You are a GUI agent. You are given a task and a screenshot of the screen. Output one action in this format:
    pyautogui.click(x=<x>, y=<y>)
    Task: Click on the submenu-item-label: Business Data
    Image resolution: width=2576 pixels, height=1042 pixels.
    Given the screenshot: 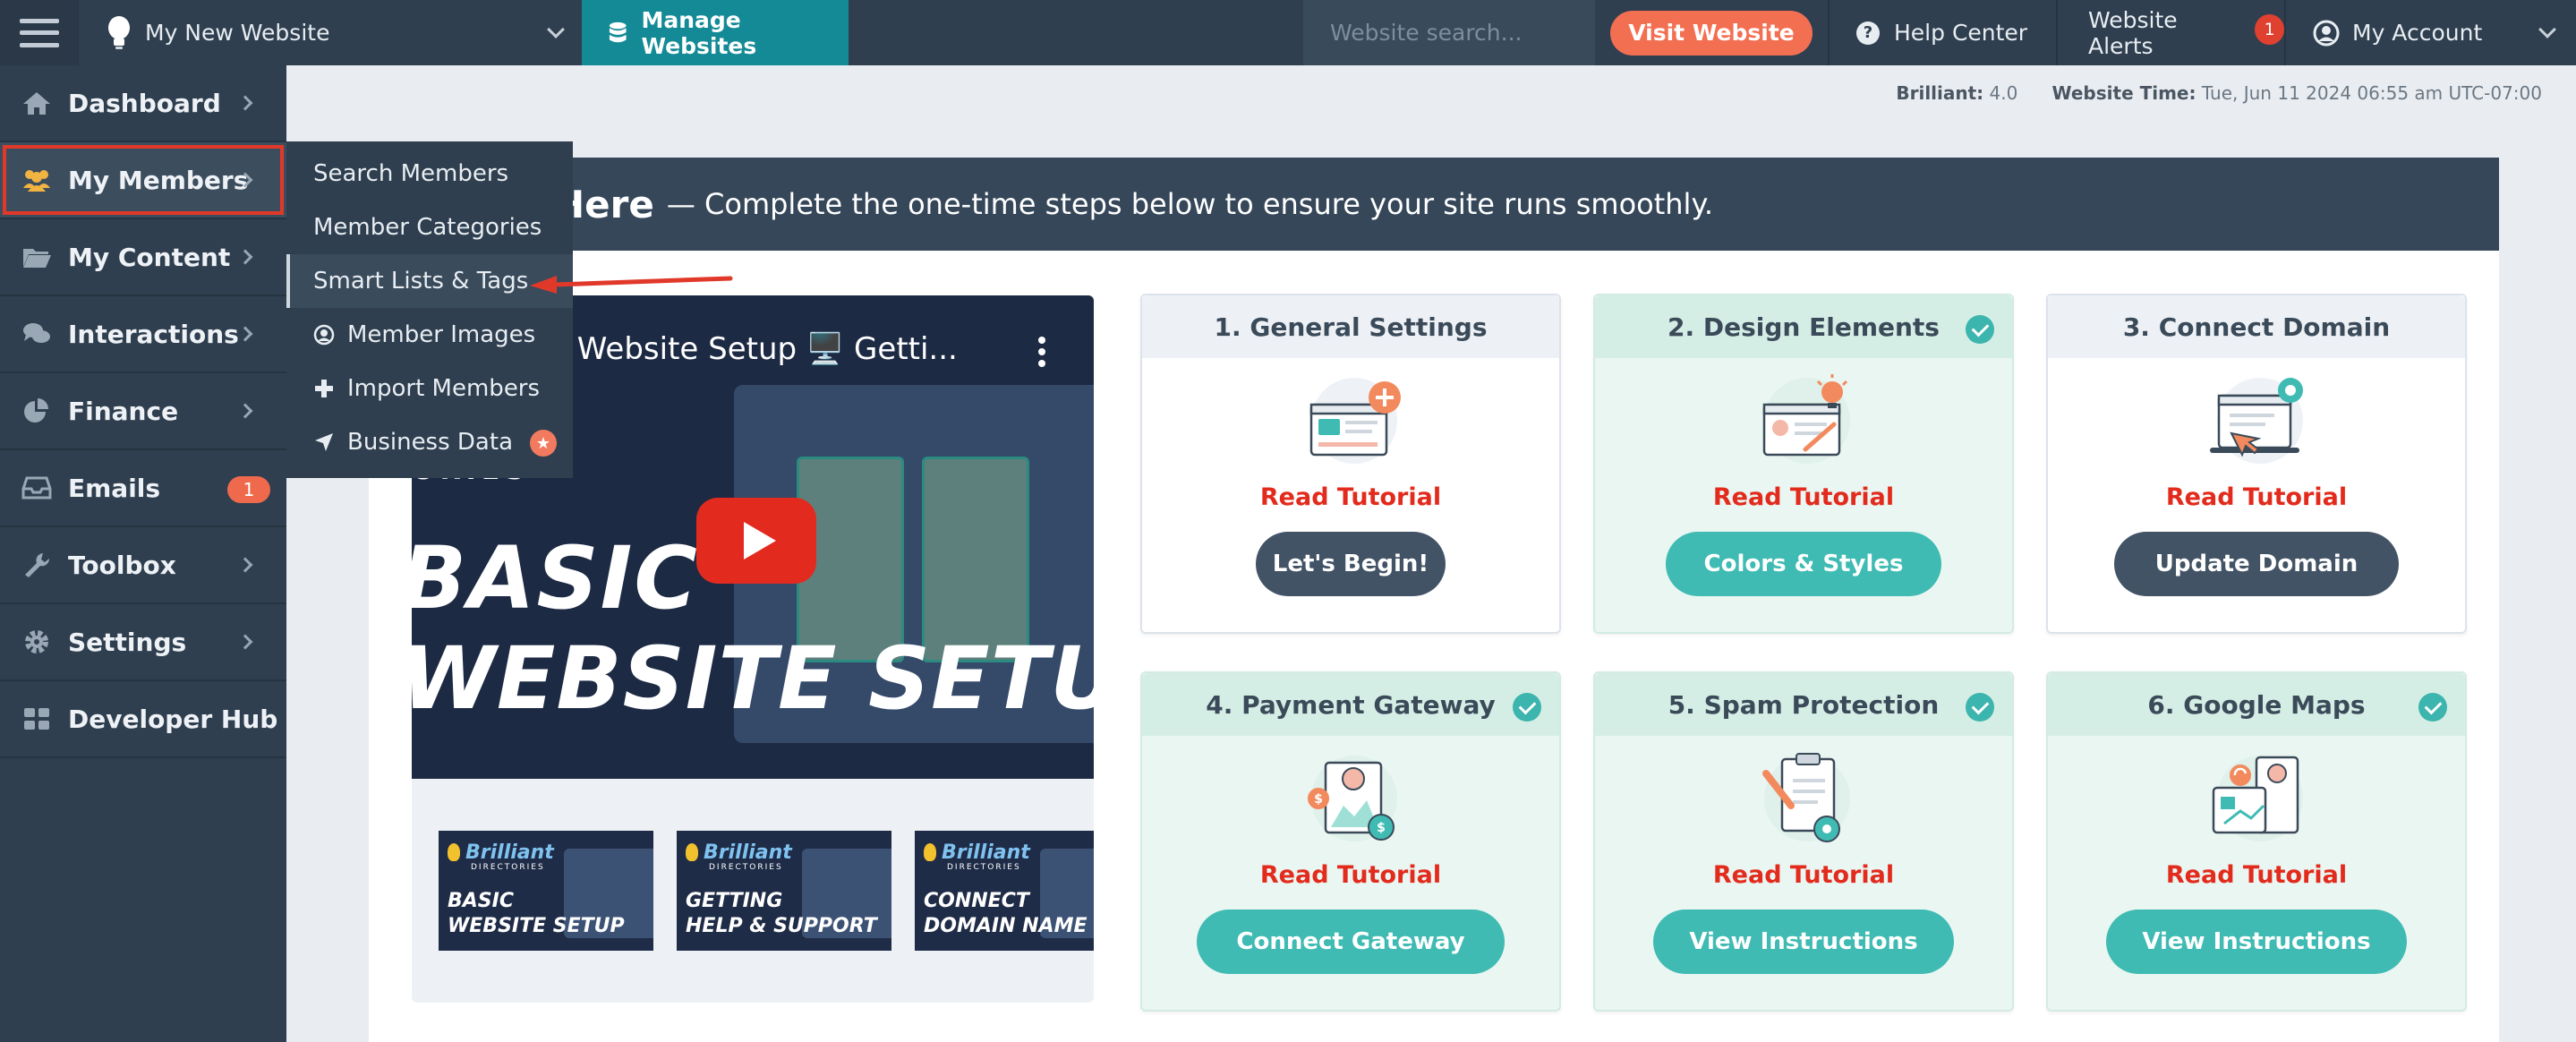 What is the action you would take?
    pyautogui.click(x=430, y=442)
    